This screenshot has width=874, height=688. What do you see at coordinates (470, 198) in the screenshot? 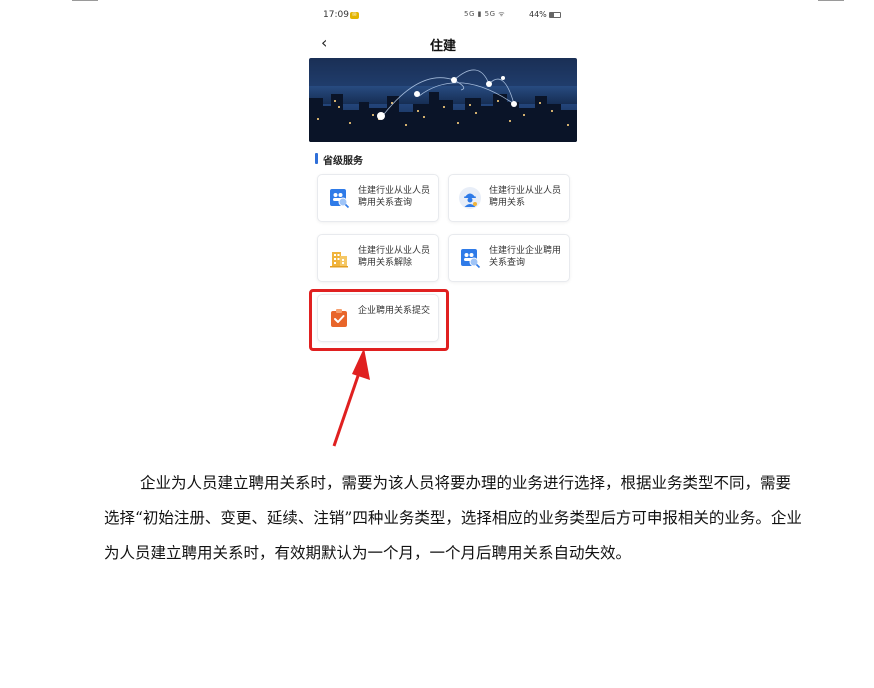
I see `worker-icon` at bounding box center [470, 198].